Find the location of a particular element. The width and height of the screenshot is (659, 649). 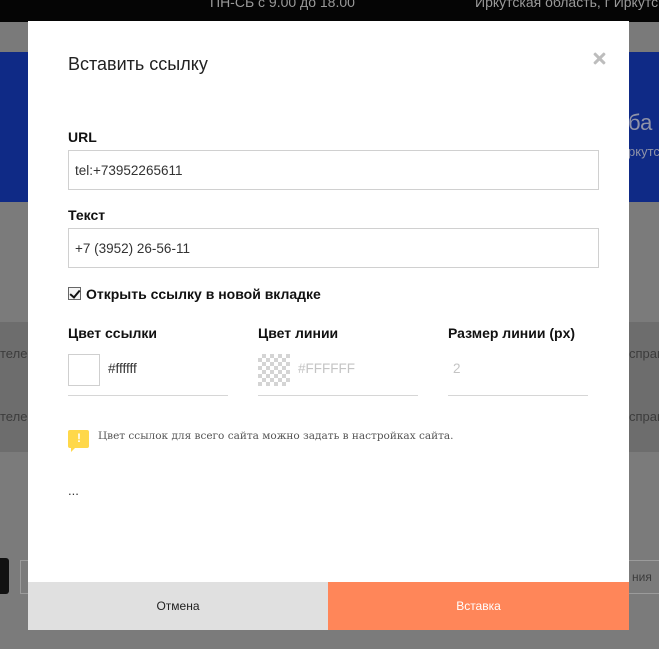

link-color-field: #ffffff is located at coordinates (148, 375).